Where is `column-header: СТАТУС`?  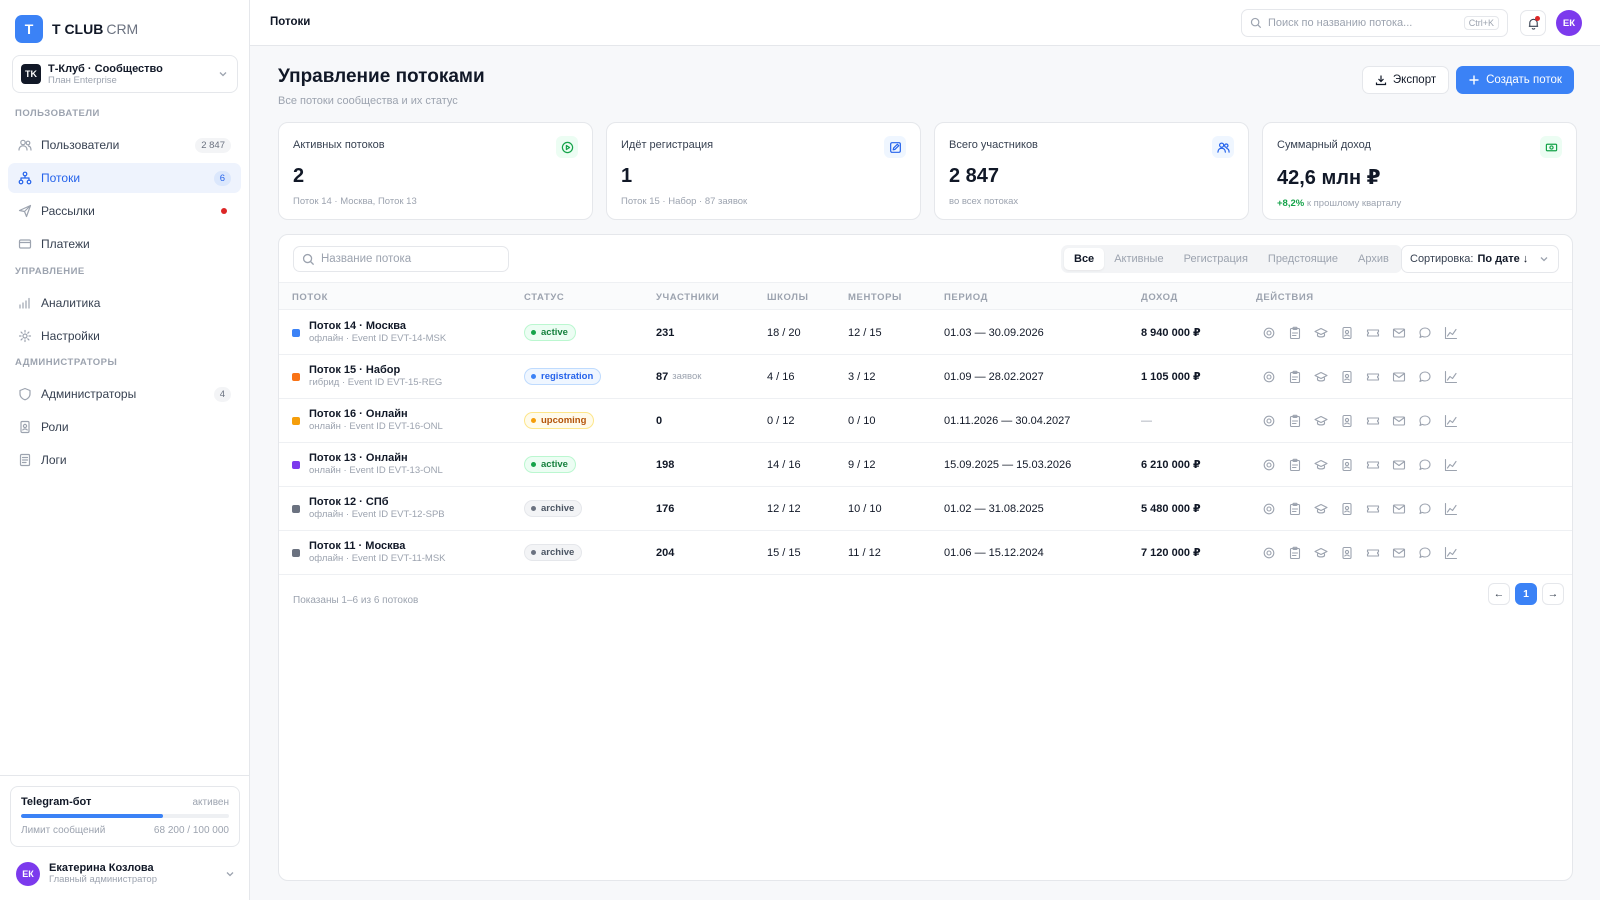 column-header: СТАТУС is located at coordinates (544, 297).